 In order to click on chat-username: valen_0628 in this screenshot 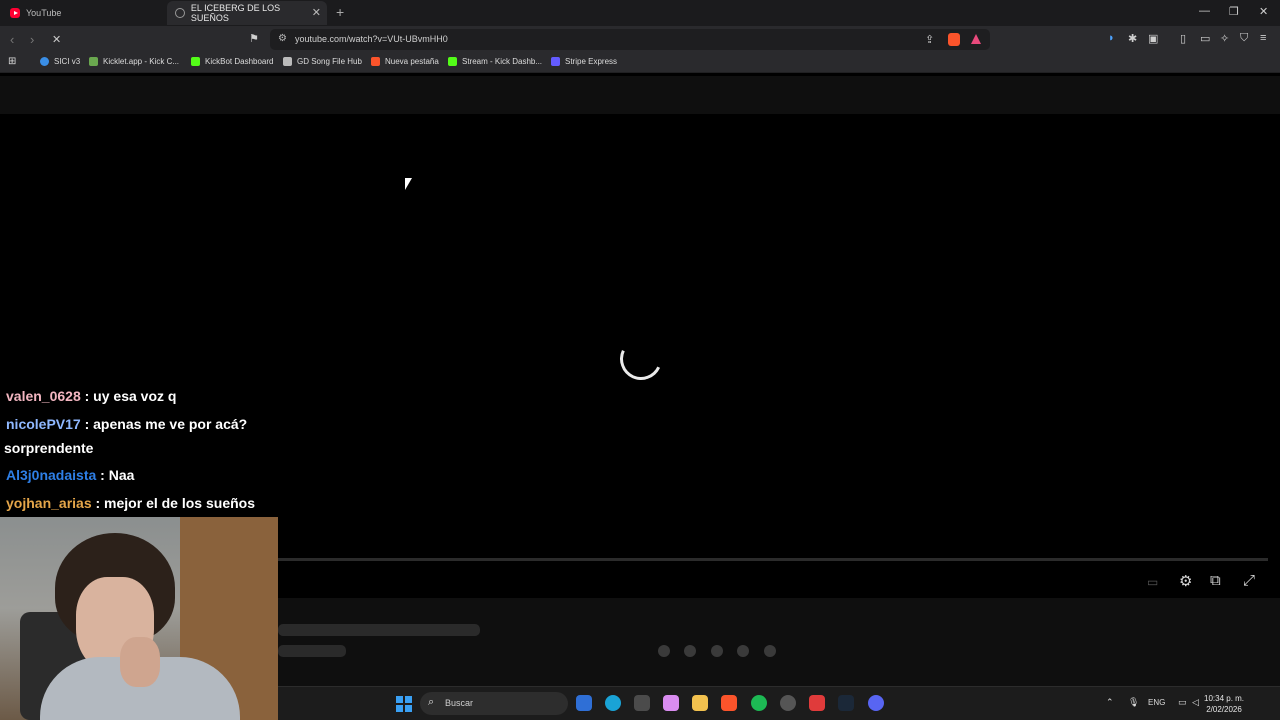, I will do `click(43, 396)`.